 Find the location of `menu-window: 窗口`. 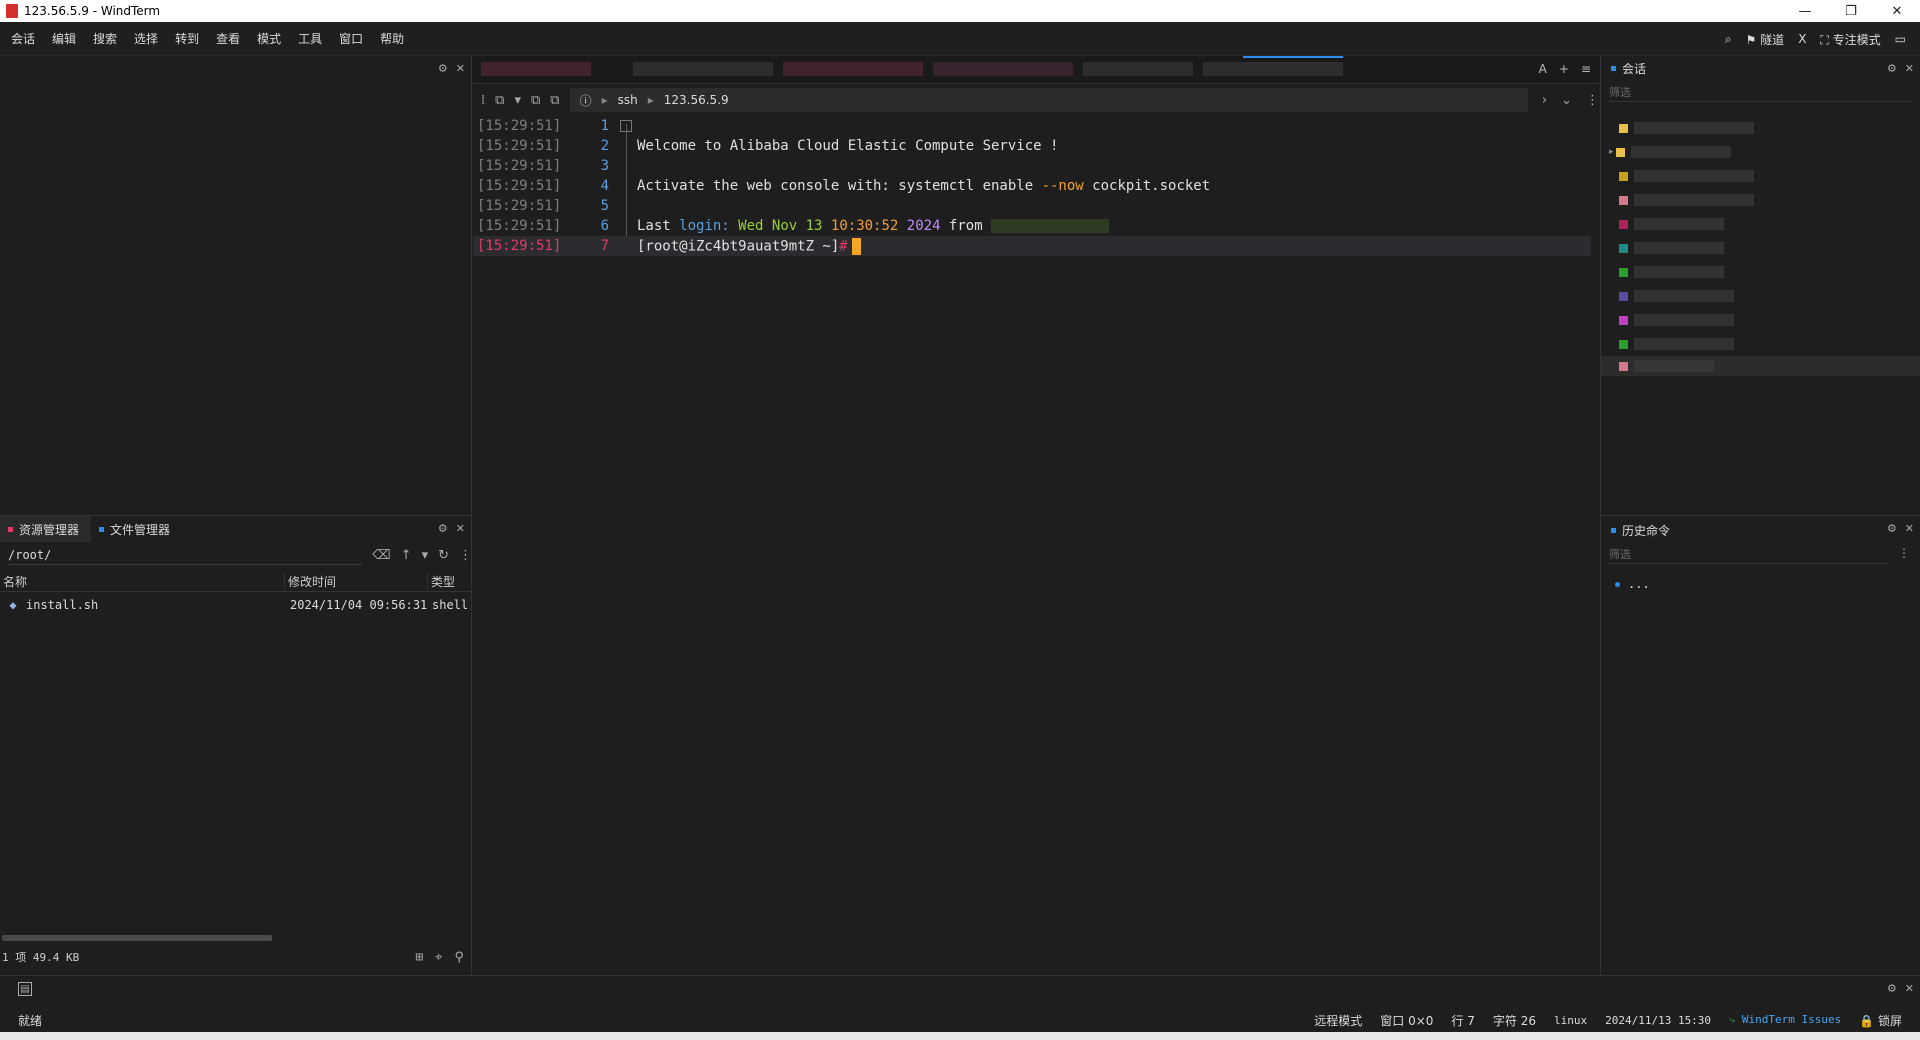

menu-window: 窗口 is located at coordinates (348, 38).